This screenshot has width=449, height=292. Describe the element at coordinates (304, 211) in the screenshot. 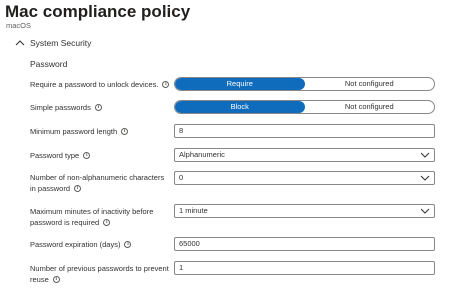

I see `max-inactivity-dropdown: 1 minute` at that location.